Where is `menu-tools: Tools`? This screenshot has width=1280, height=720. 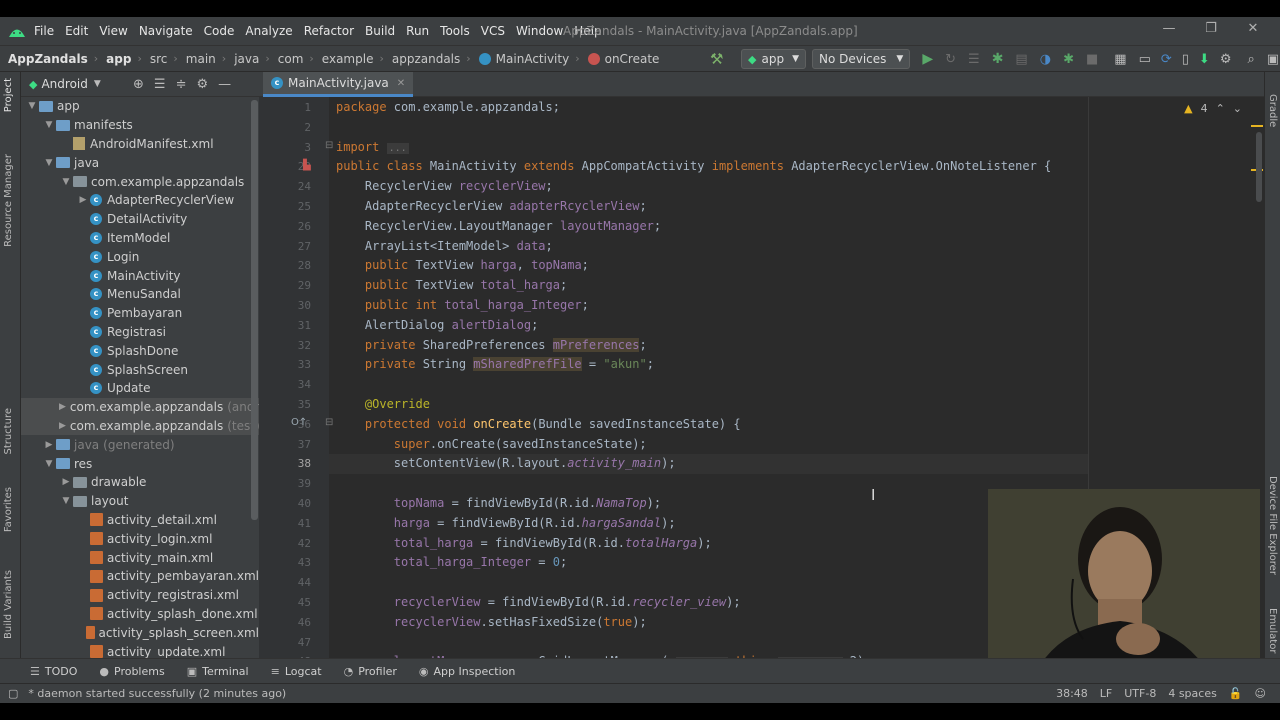
menu-tools: Tools is located at coordinates (455, 31).